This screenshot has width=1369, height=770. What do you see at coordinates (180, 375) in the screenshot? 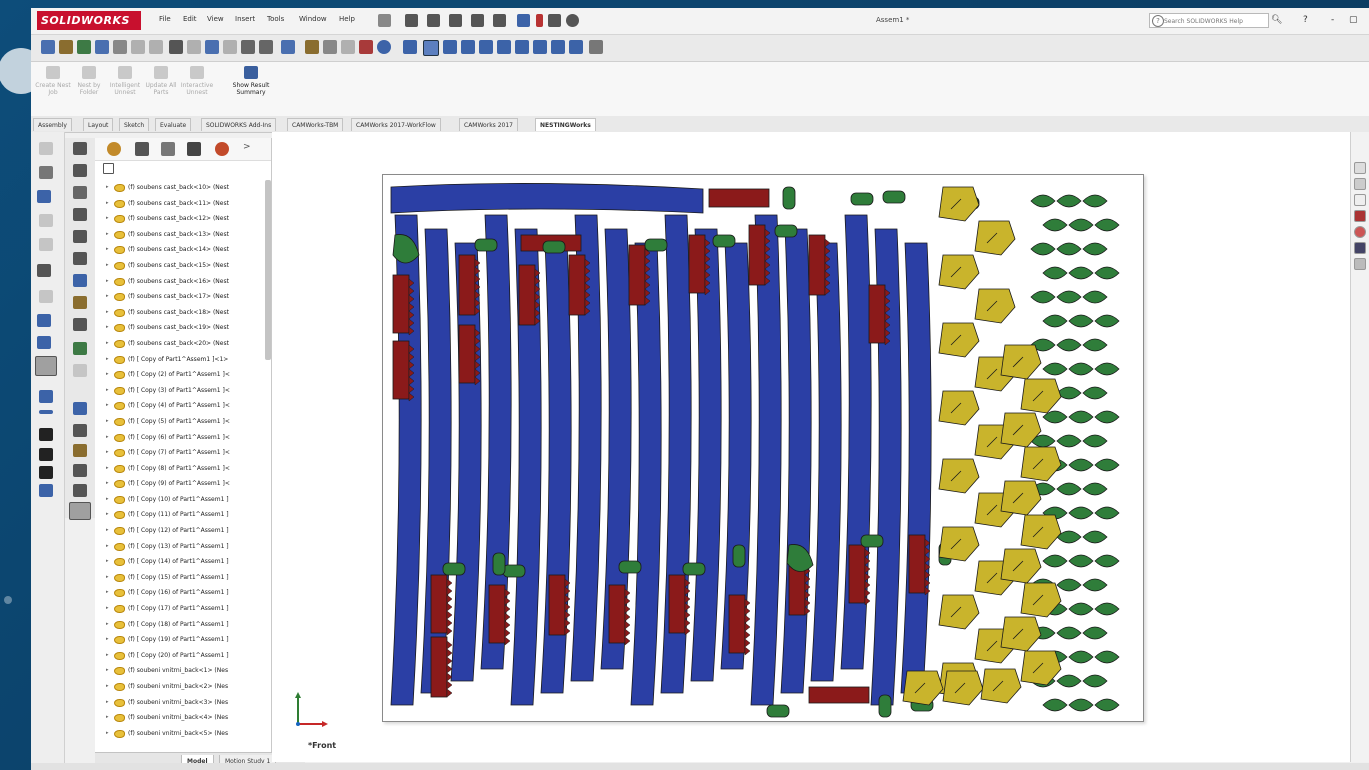
I see `tree-item: ▸ (f) [ Copy (2) of Part1^Assem1 ]<` at bounding box center [180, 375].